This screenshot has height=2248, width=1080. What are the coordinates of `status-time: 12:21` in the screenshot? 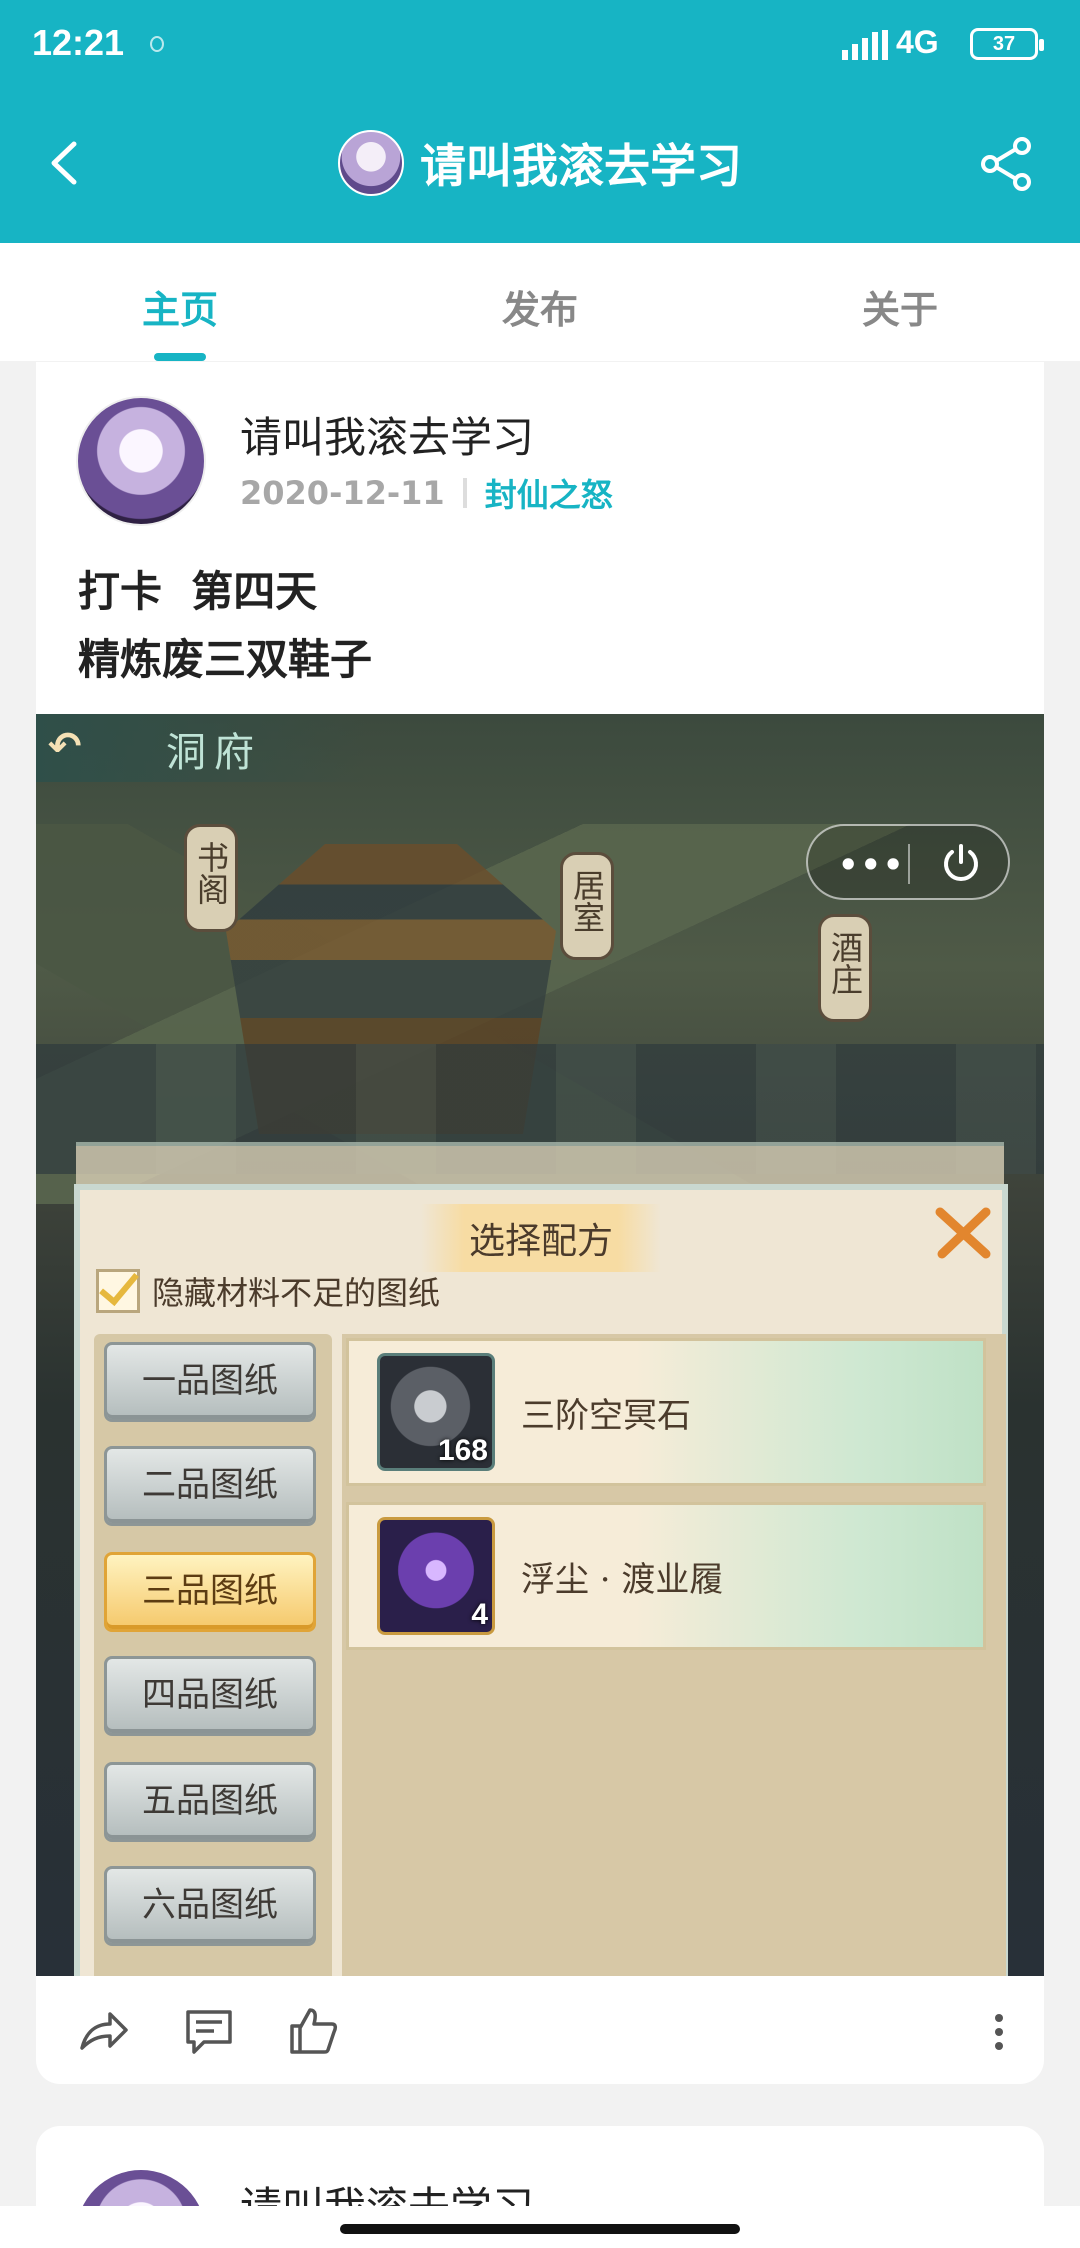 It's located at (78, 42).